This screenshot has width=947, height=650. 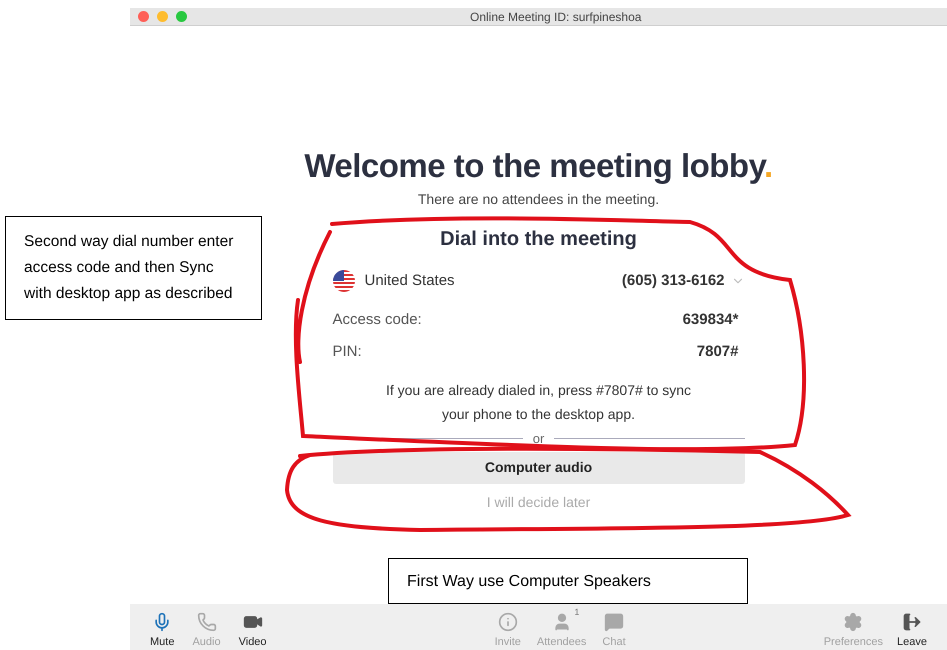 I want to click on info-icon, so click(x=508, y=622).